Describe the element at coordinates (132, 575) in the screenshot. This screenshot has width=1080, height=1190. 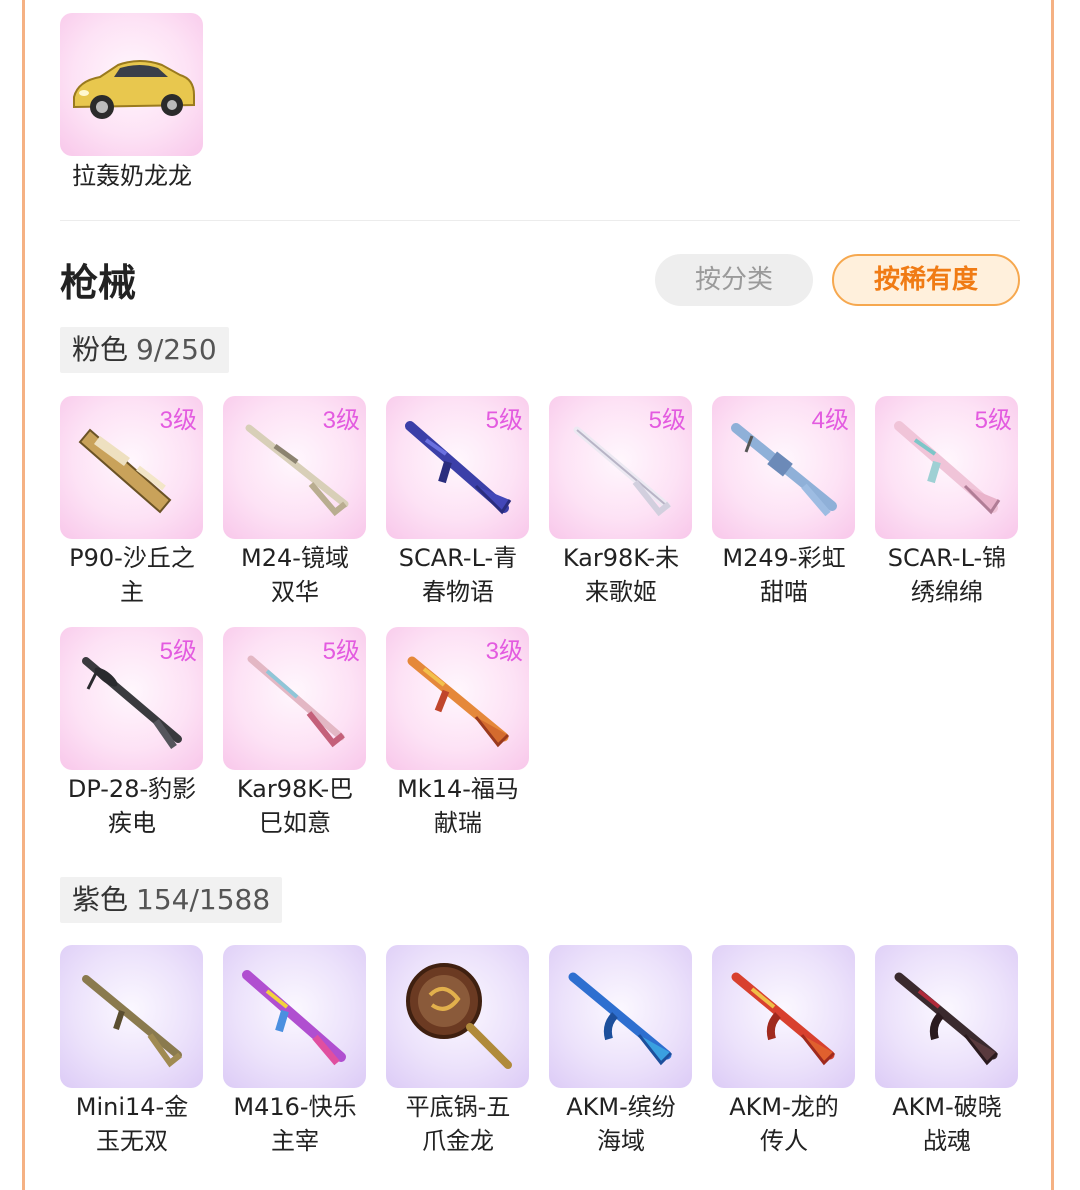
I see `weapon-name: P90-沙丘之主` at that location.